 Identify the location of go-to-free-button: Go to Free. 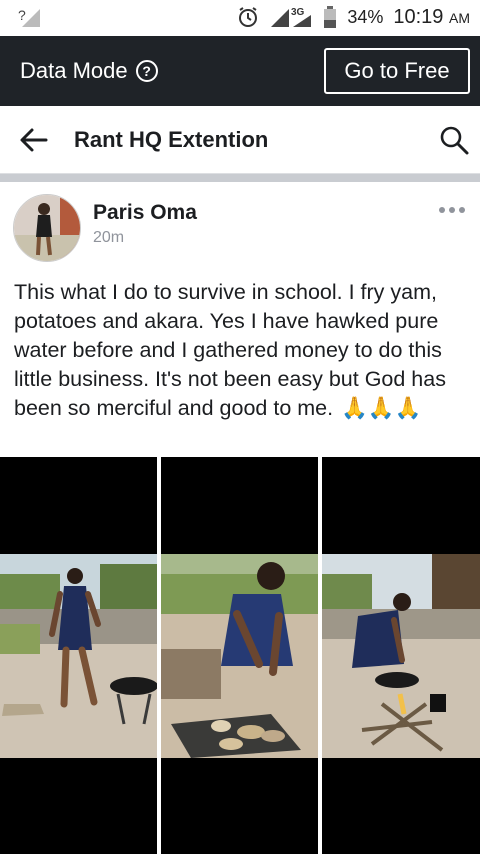
(397, 71).